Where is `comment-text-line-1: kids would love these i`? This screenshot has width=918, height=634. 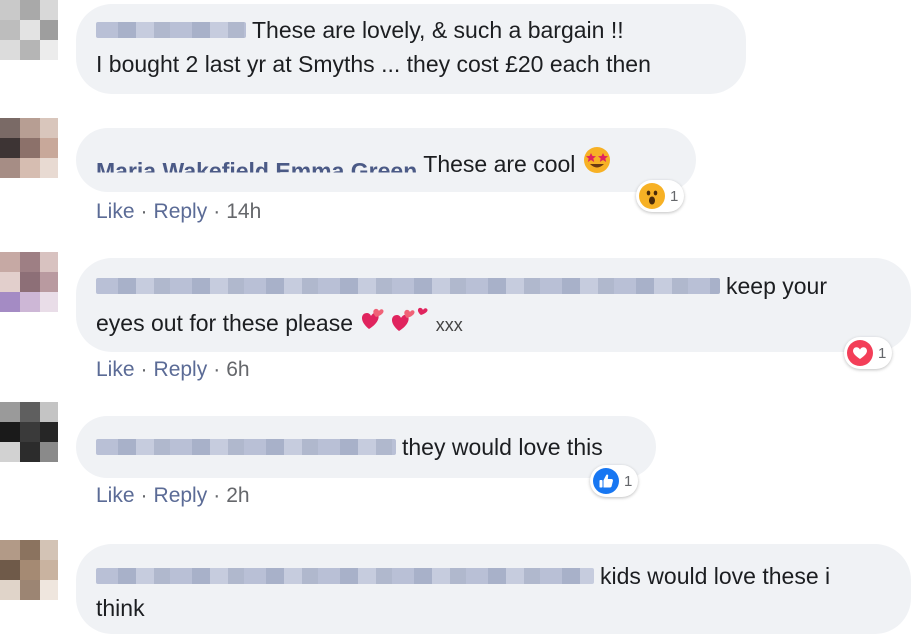
comment-text-line-1: kids would love these i is located at coordinates (463, 576).